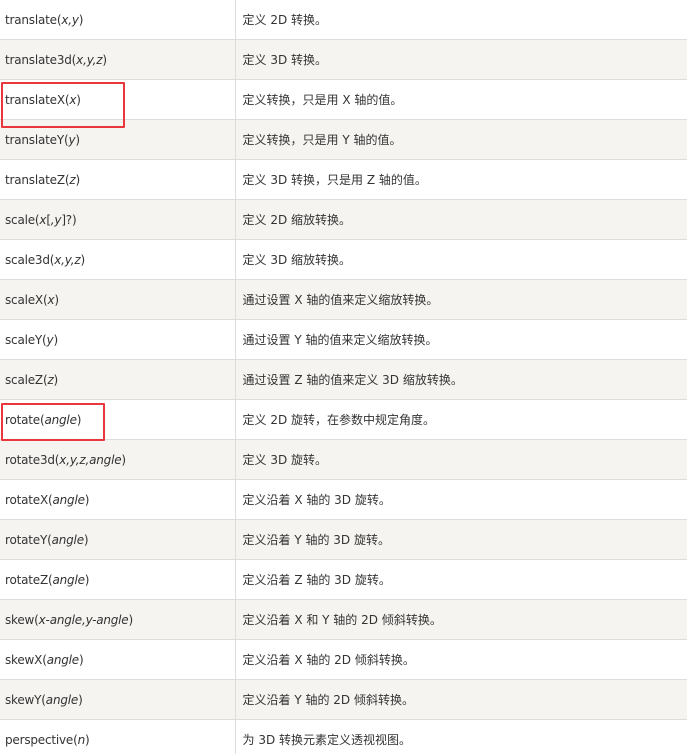 The image size is (687, 754). I want to click on function-cell: scaleZ(z), so click(118, 379).